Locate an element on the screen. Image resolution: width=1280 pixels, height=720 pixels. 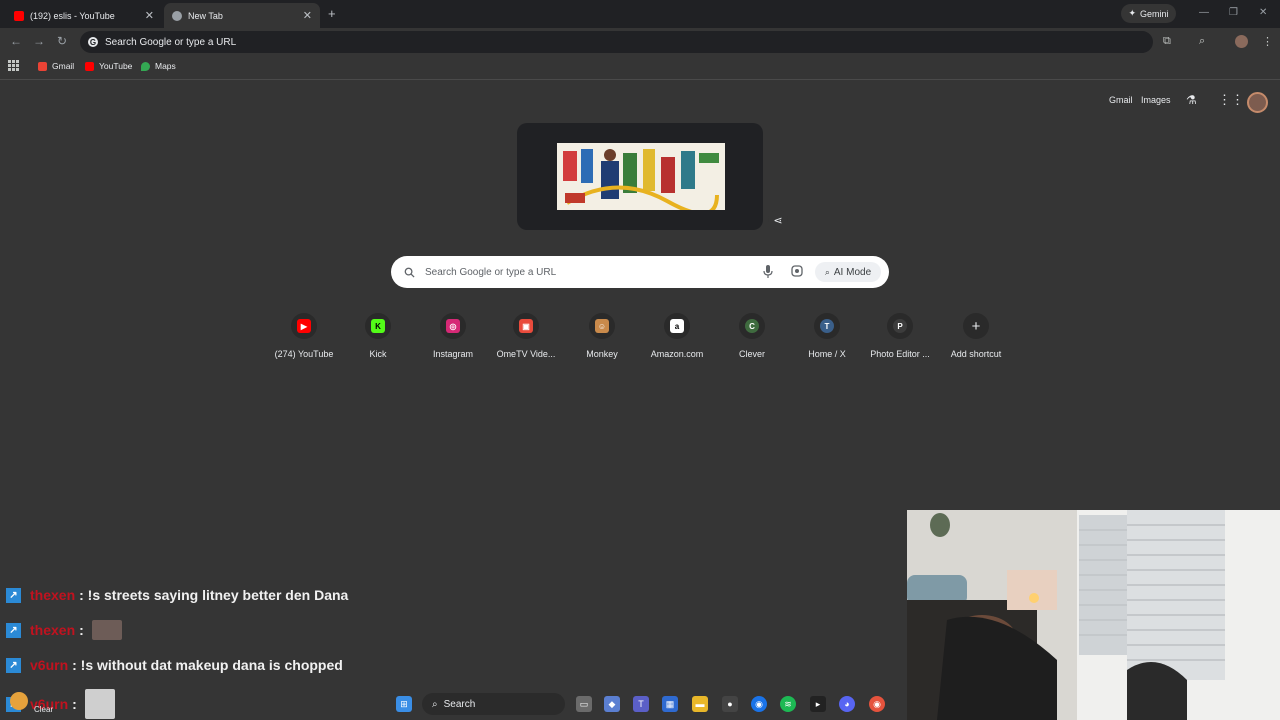
gmail-link: Gmail is located at coordinates (1121, 100).